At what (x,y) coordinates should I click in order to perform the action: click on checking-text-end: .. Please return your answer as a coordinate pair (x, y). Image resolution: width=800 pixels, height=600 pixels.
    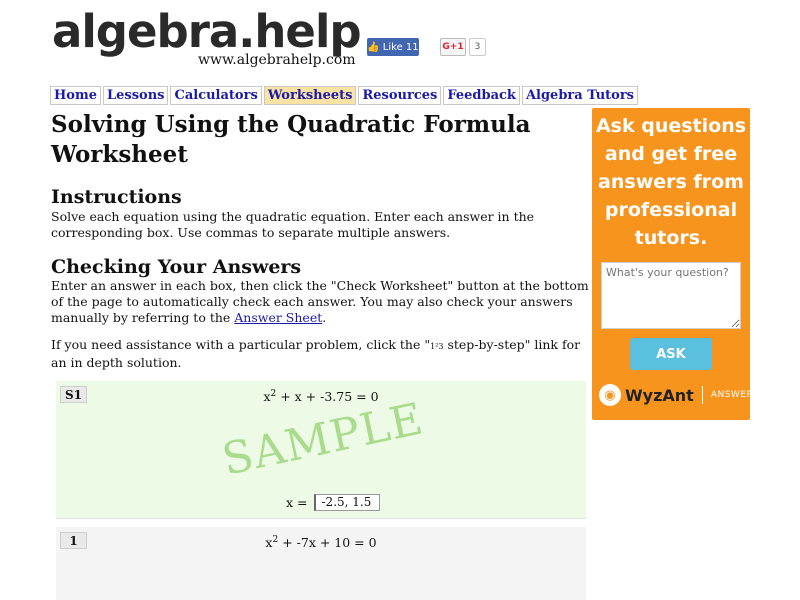
    Looking at the image, I should click on (324, 317).